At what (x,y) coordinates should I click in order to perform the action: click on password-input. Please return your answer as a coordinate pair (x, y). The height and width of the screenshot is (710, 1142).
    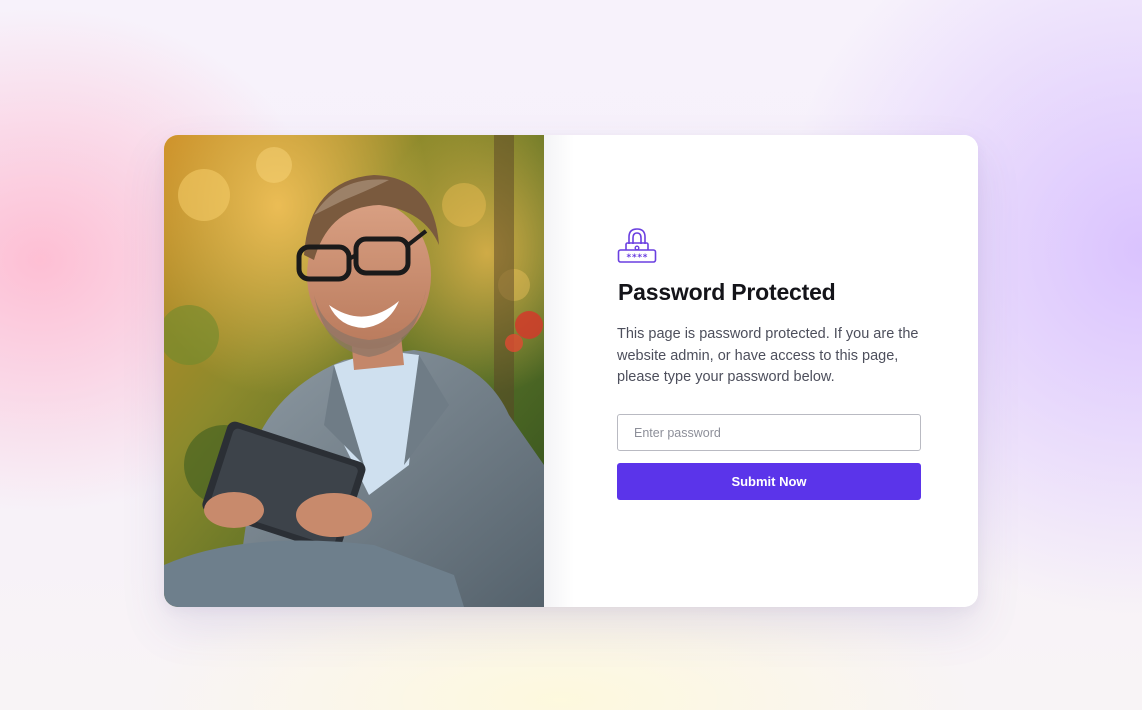
    Looking at the image, I should click on (769, 432).